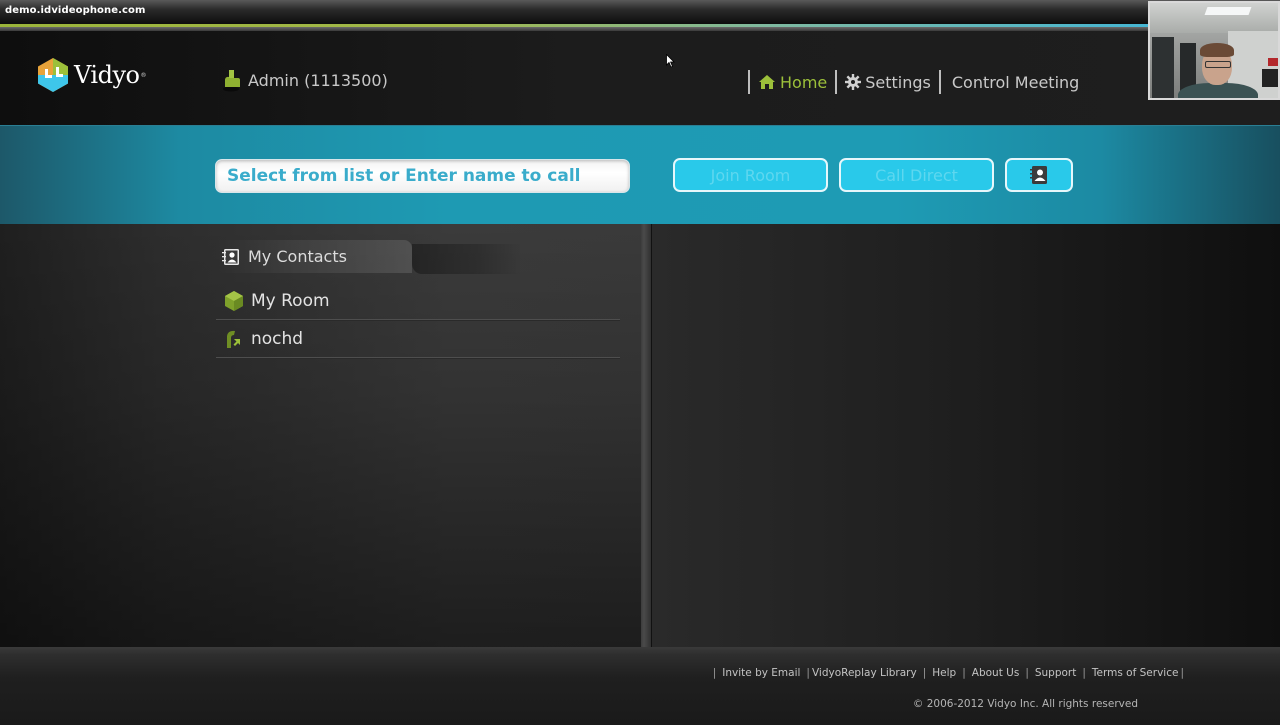 This screenshot has height=725, width=1280. I want to click on address-book-icon, so click(1038, 175).